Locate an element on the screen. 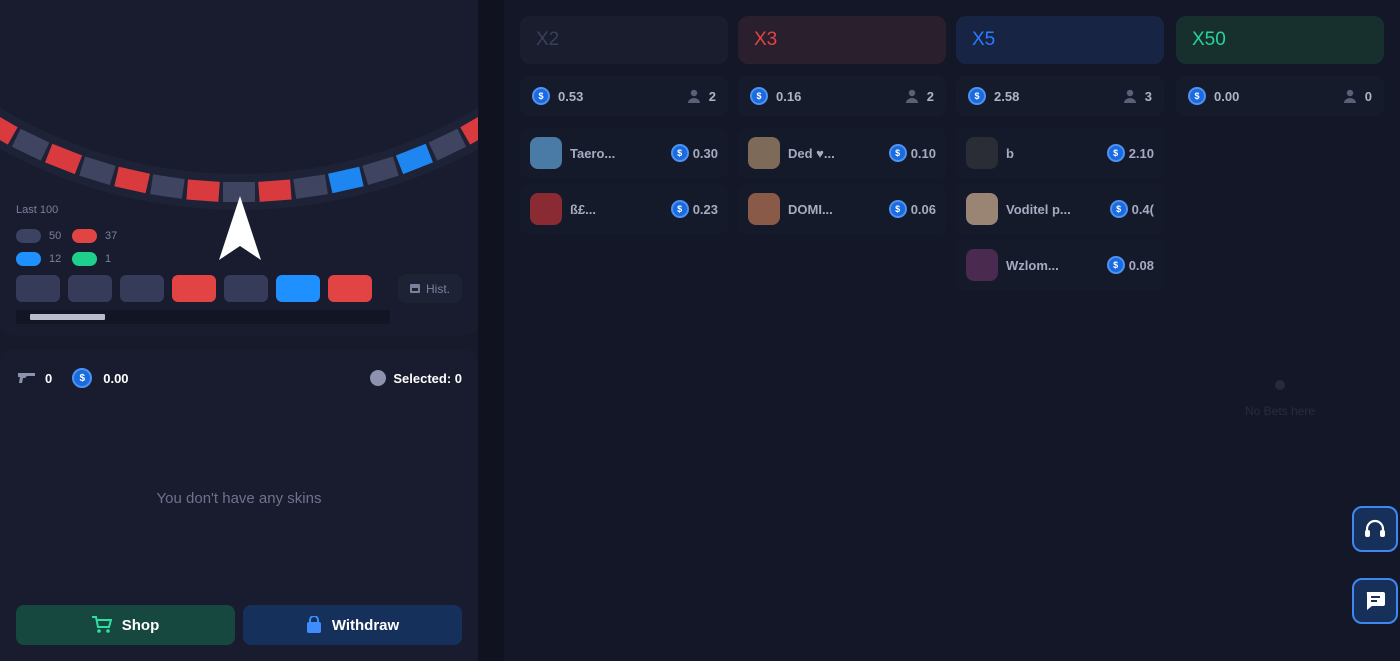 The height and width of the screenshot is (661, 1400). history-scrollbar is located at coordinates (203, 317).